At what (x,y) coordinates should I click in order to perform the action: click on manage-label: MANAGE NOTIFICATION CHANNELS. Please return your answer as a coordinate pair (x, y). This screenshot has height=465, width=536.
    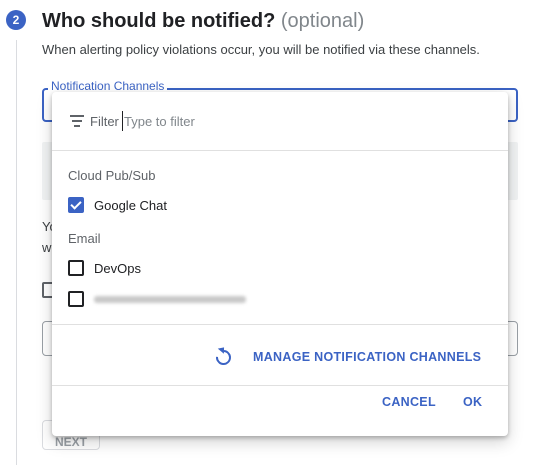
    Looking at the image, I should click on (367, 357).